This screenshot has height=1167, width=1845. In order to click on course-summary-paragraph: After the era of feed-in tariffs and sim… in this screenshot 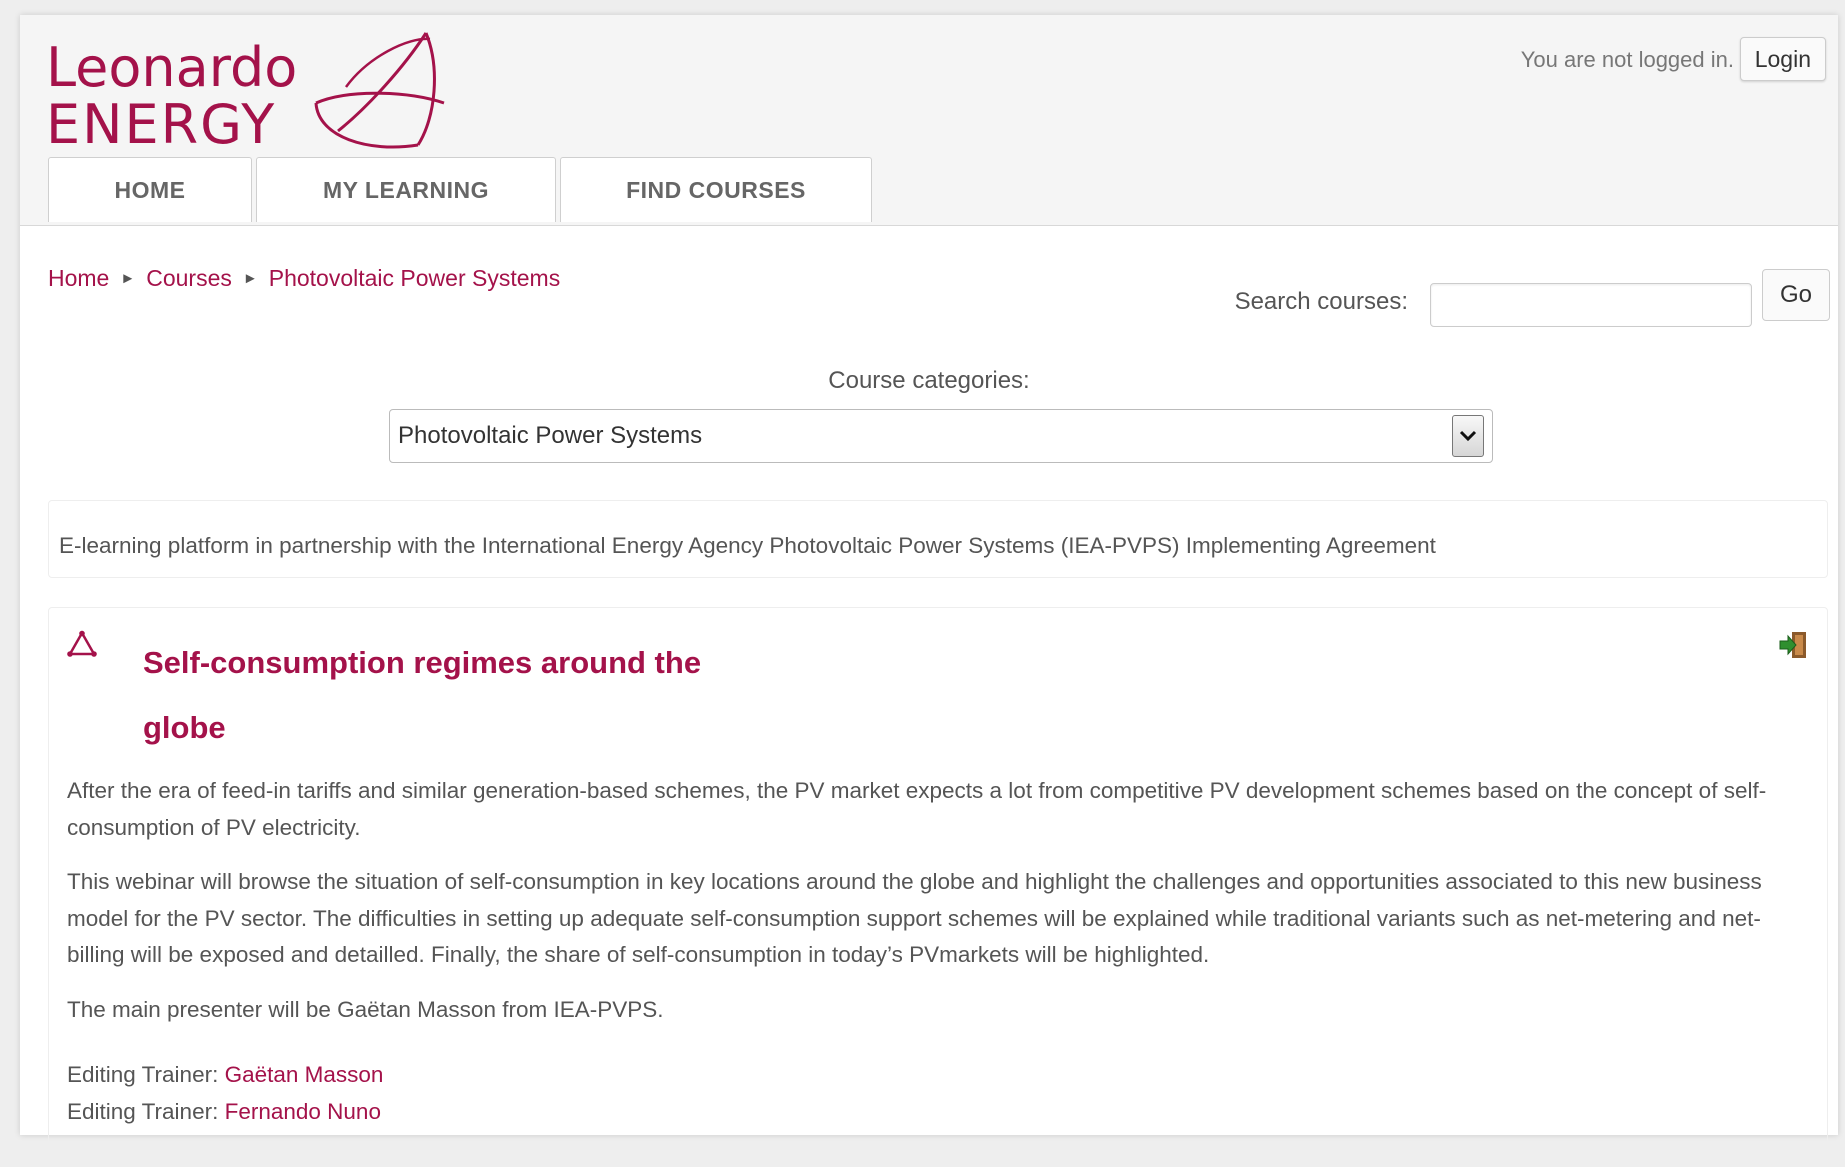, I will do `click(917, 809)`.